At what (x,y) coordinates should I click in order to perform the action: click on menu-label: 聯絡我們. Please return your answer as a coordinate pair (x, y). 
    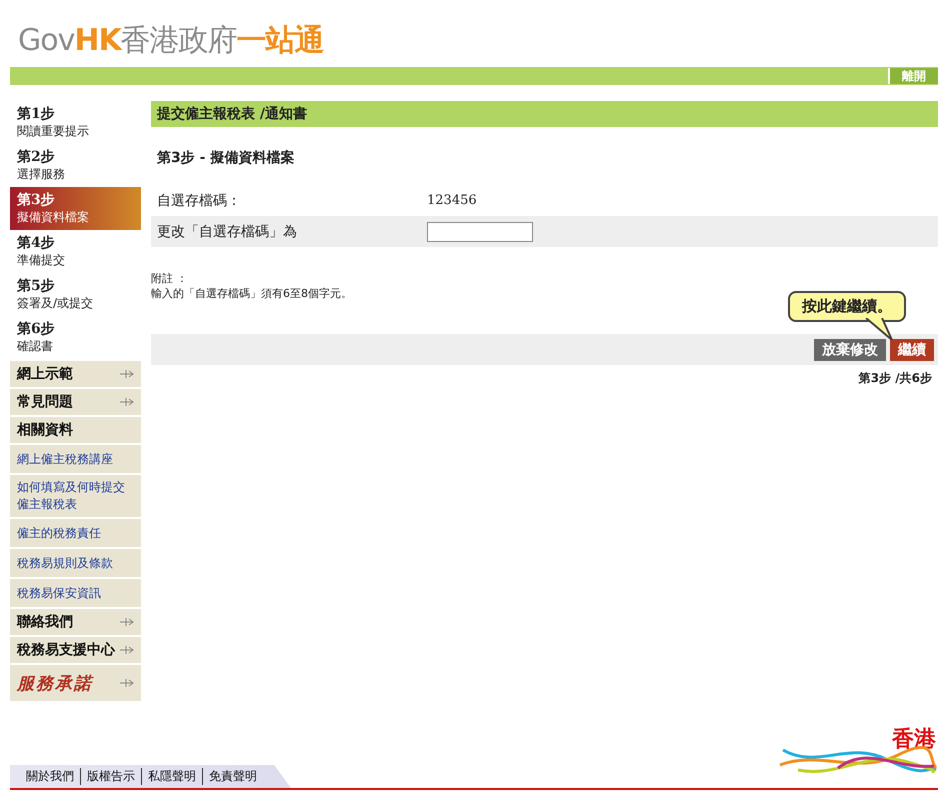
    Looking at the image, I should click on (45, 622).